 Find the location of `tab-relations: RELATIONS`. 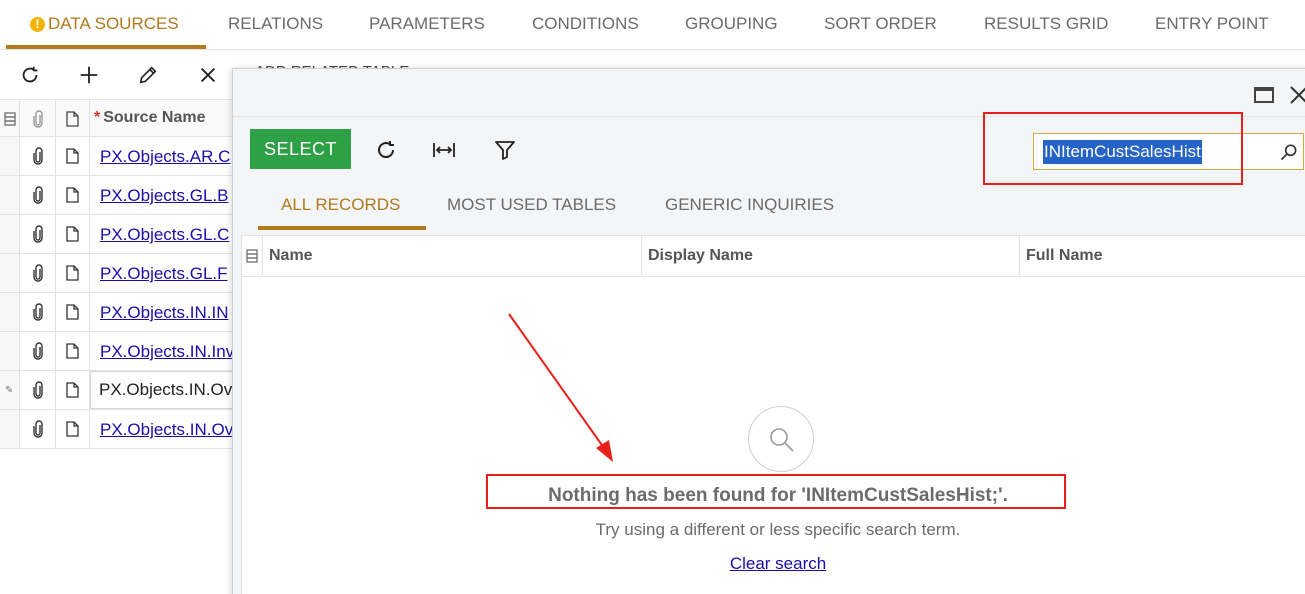

tab-relations: RELATIONS is located at coordinates (275, 24).